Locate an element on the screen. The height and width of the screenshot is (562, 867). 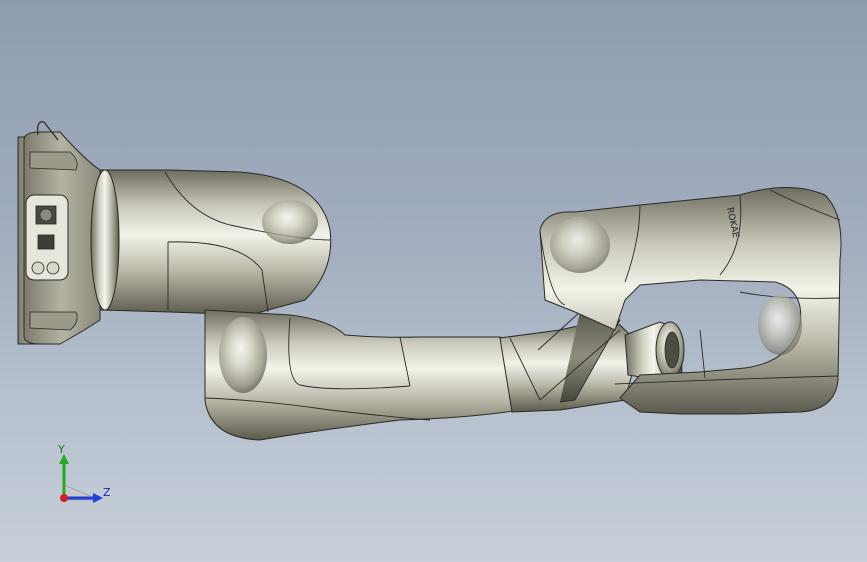
elbow-link is located at coordinates (362, 375).